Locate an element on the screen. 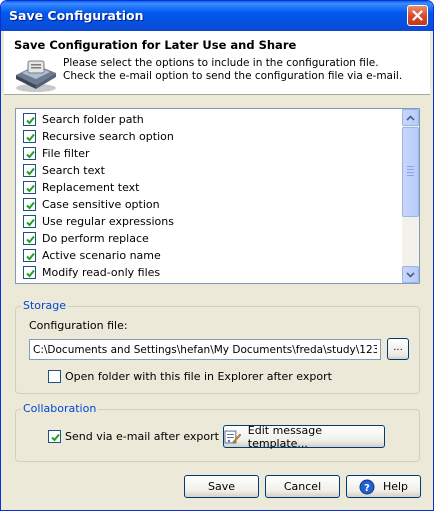  option-item: Replacement text is located at coordinates (81, 187).